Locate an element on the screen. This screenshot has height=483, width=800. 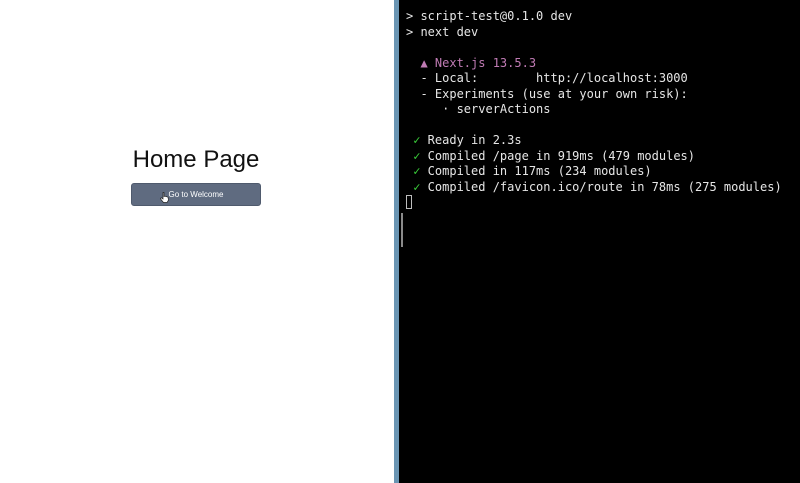
button-label: Go to Welcome is located at coordinates (196, 194).